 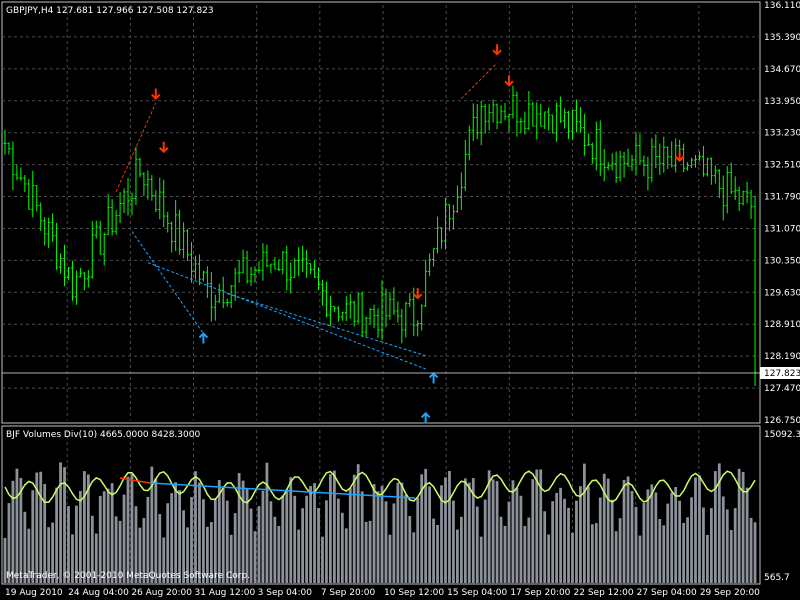 What do you see at coordinates (782, 6) in the screenshot?
I see `price-tick-label: 136.110` at bounding box center [782, 6].